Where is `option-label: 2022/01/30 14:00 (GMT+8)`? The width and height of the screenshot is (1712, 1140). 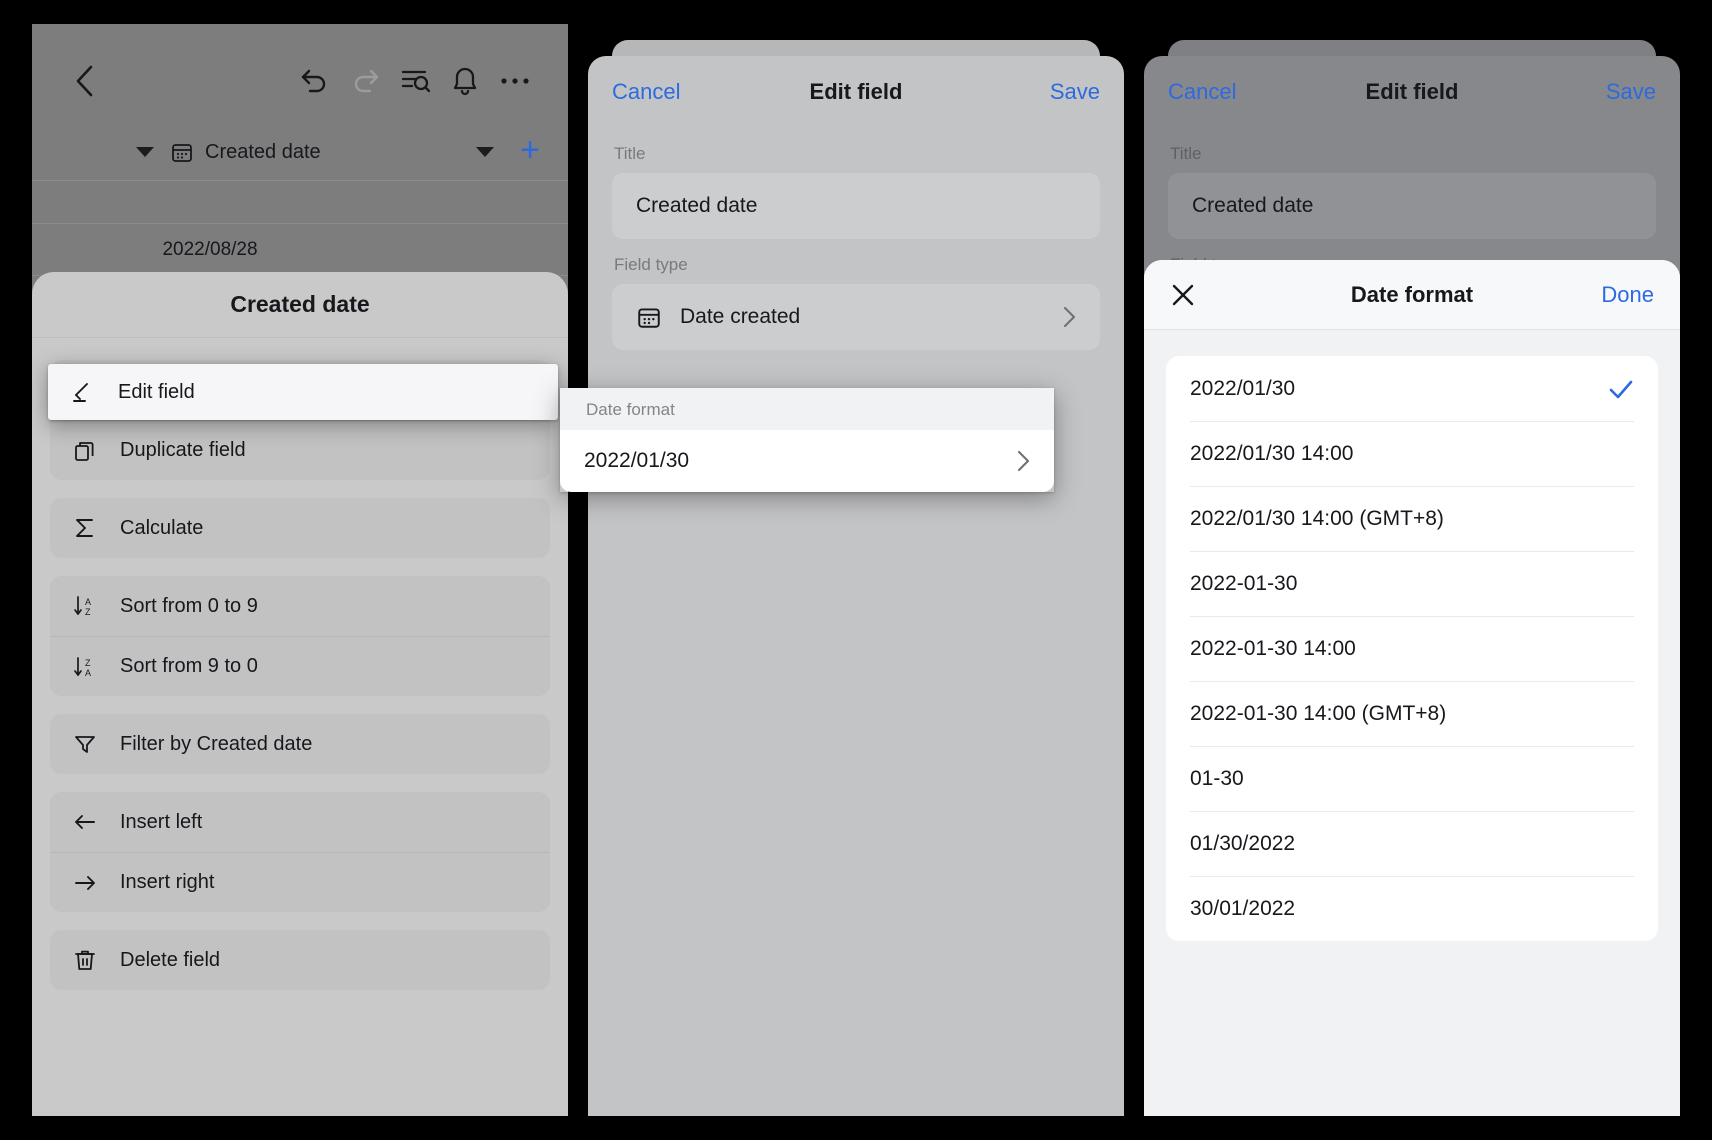 option-label: 2022/01/30 14:00 (GMT+8) is located at coordinates (1317, 518).